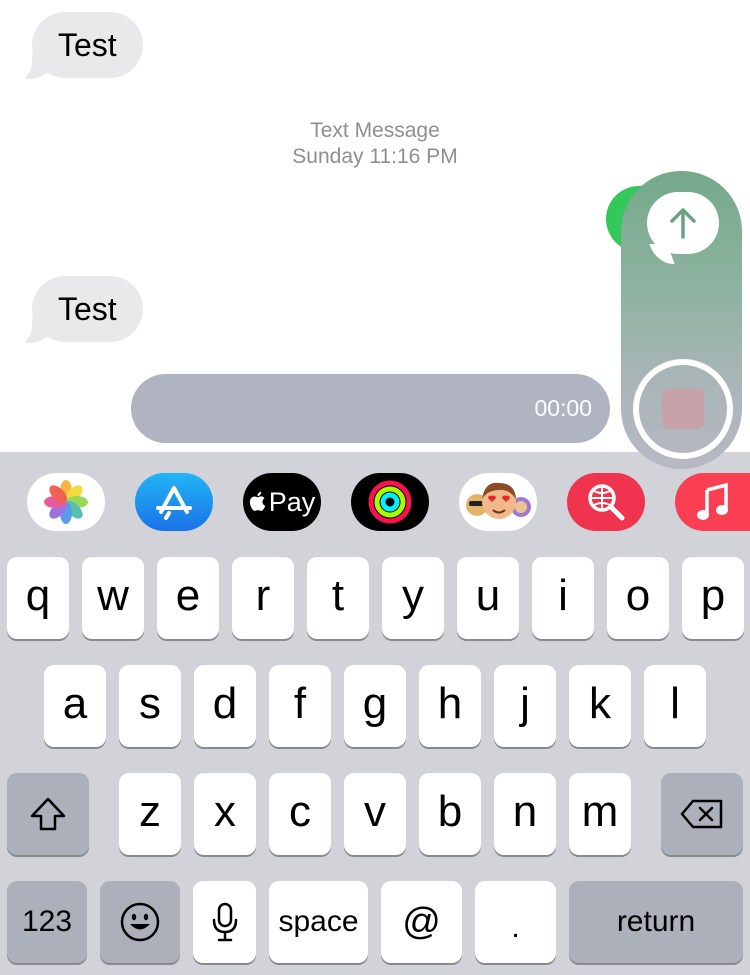  I want to click on memoji-stickers-icon, so click(498, 500).